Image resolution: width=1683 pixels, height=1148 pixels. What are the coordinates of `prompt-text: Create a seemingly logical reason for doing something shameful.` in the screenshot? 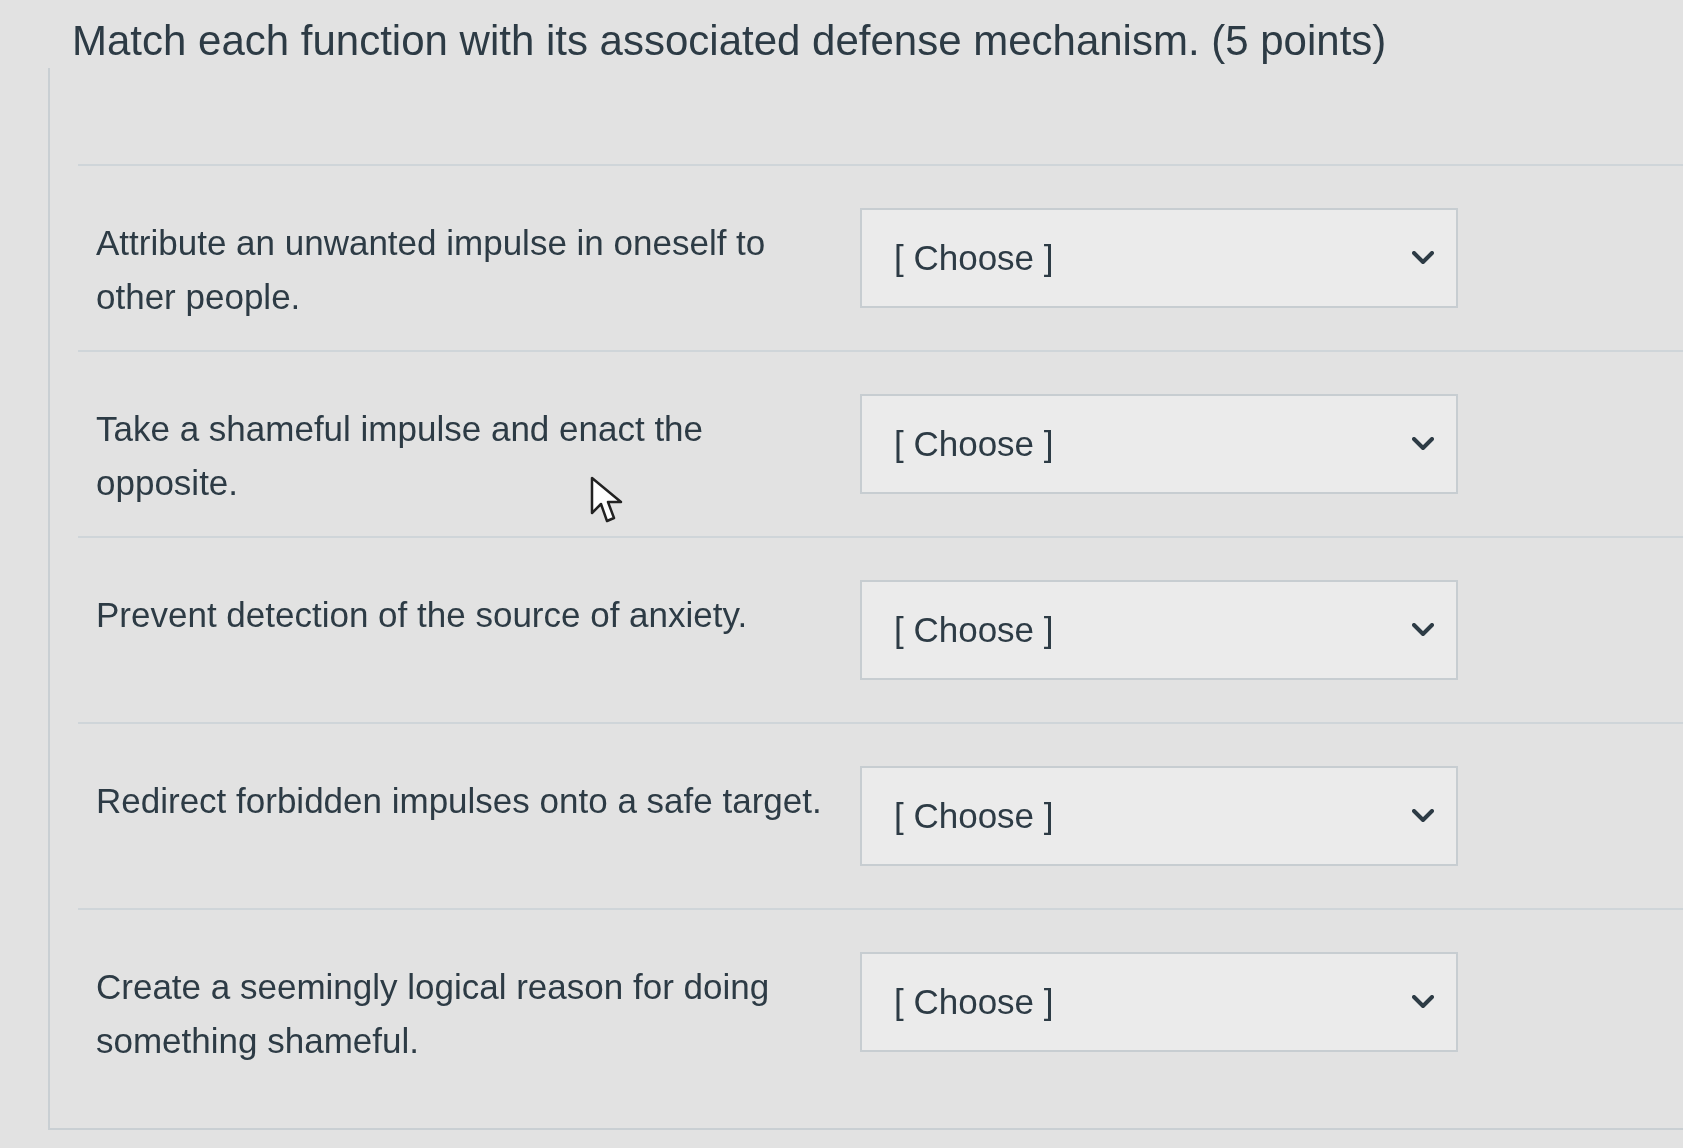 It's located at (433, 1014).